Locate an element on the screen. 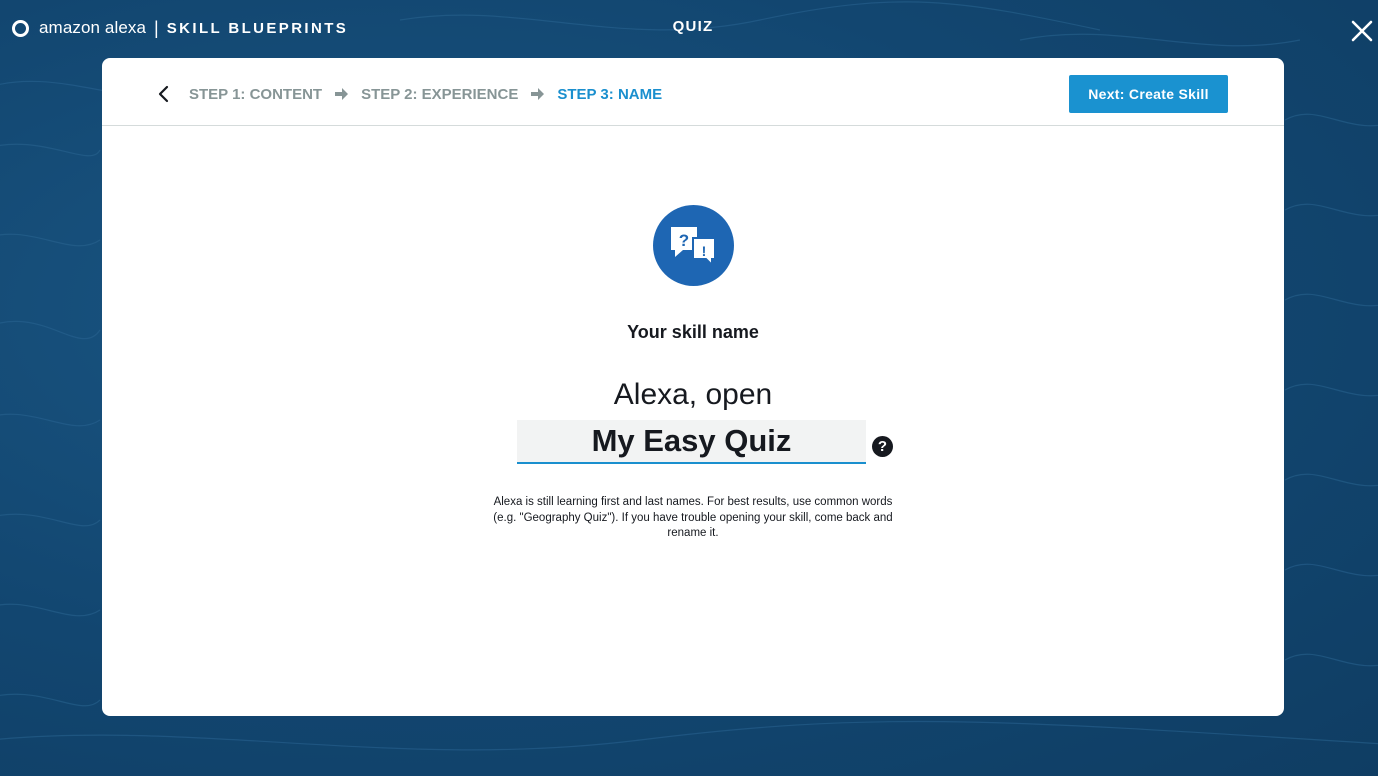 The image size is (1378, 776). skill-name-heading: Your skill name is located at coordinates (693, 332).